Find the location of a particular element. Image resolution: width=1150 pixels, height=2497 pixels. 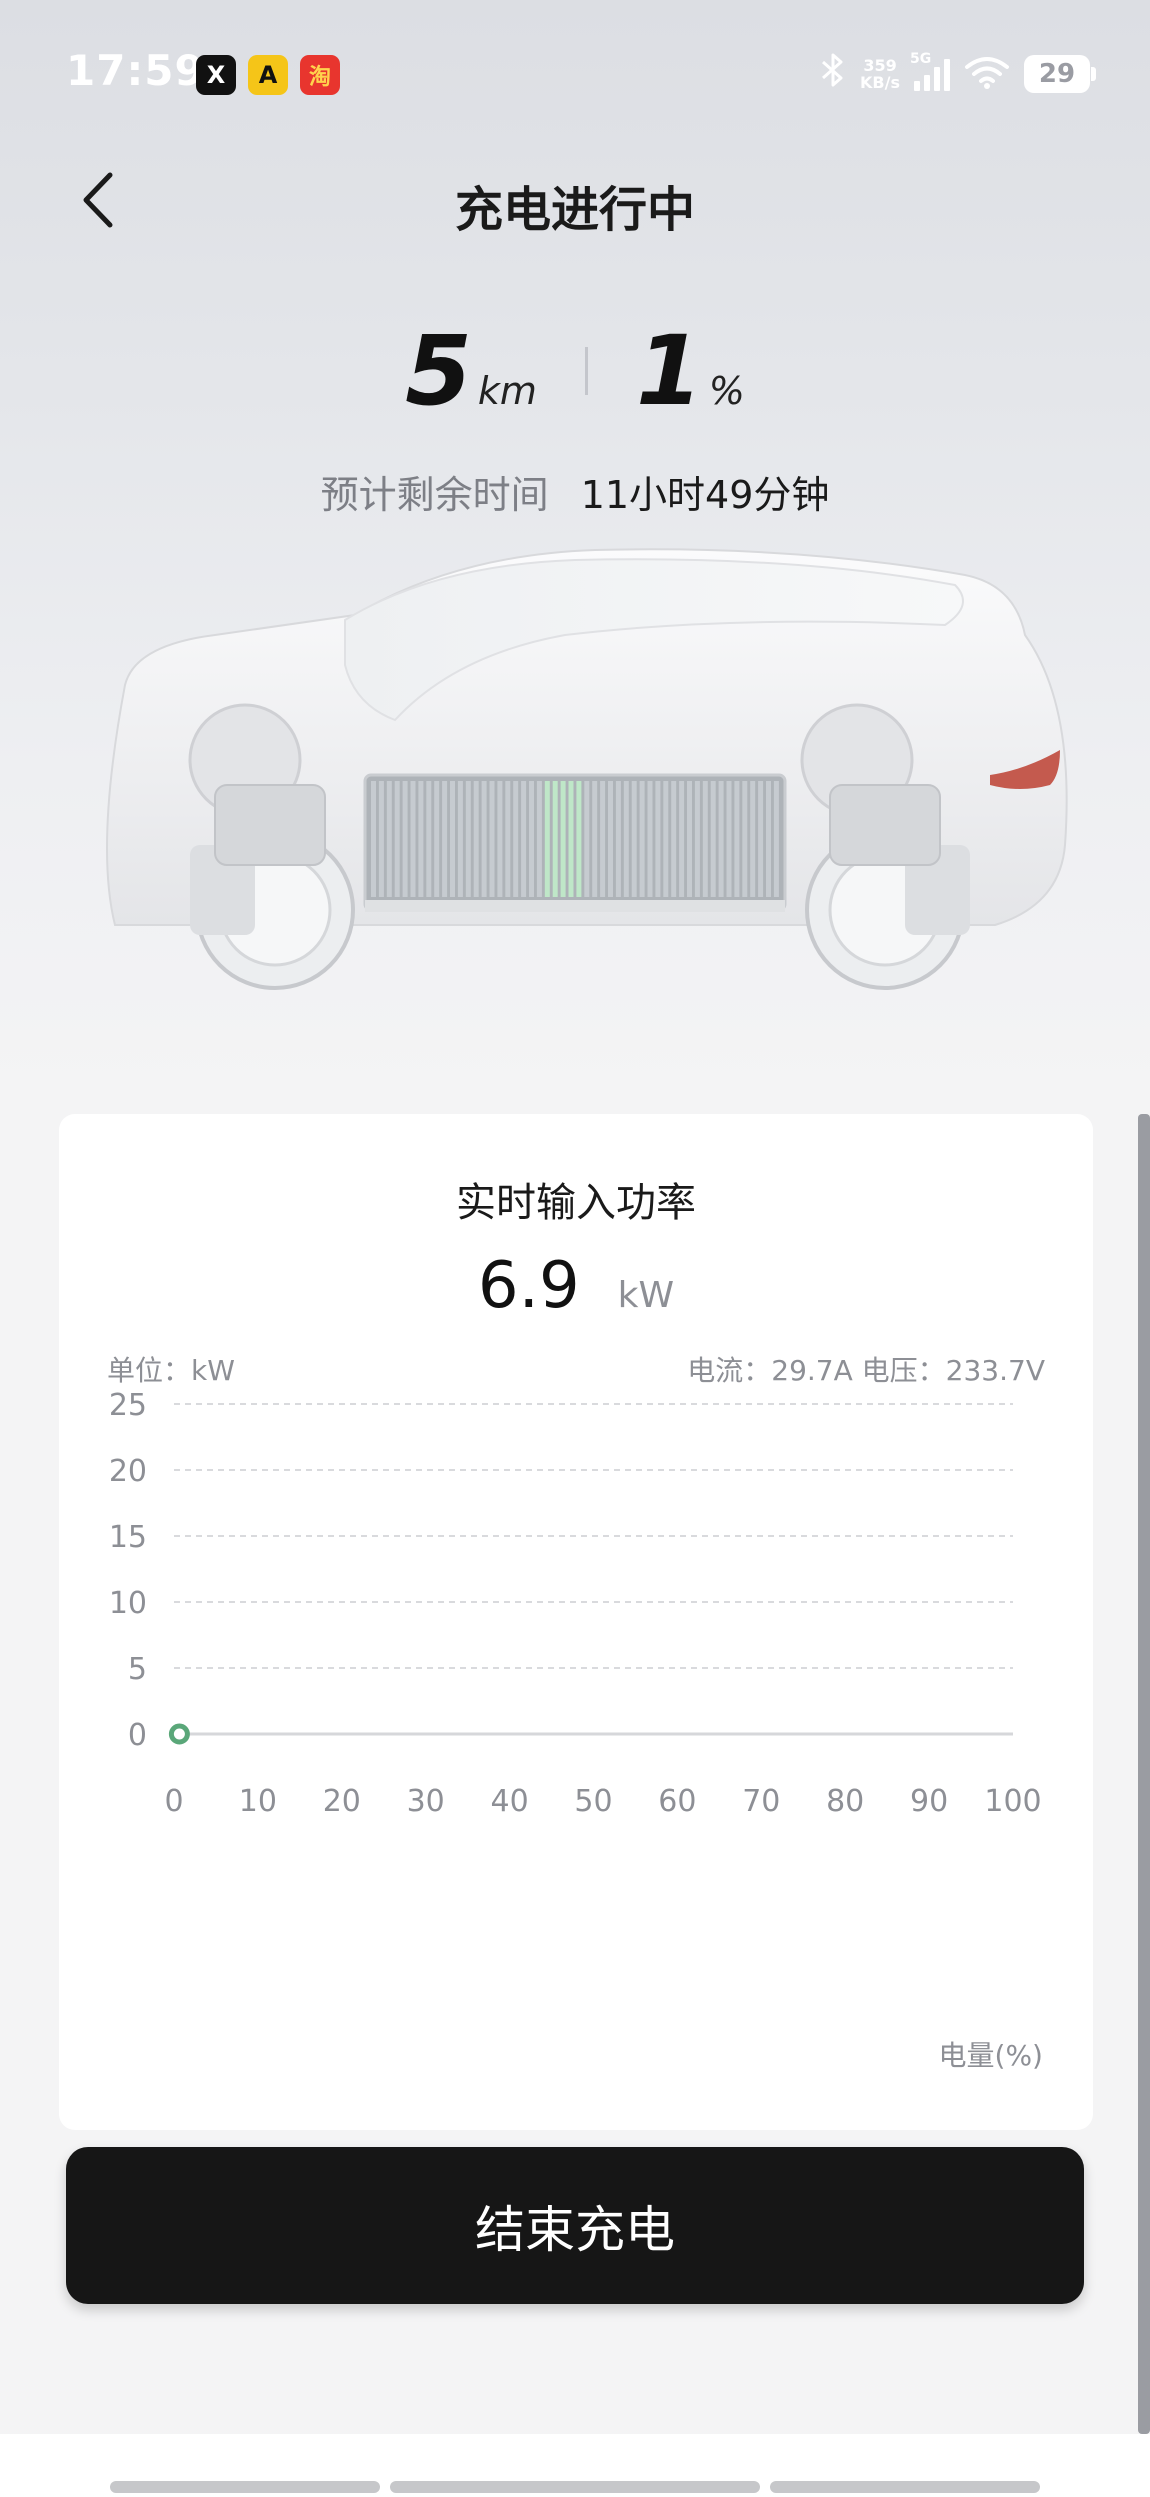

range-unit: km is located at coordinates (507, 391).